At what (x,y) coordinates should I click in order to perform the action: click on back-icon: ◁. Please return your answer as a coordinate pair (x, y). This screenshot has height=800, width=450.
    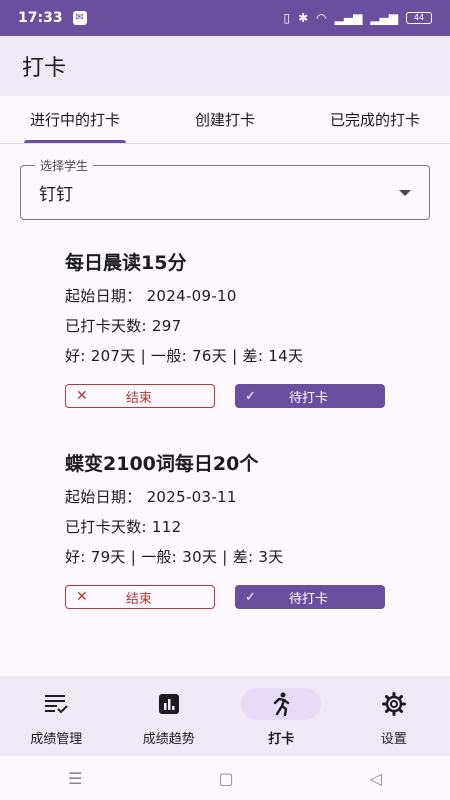
    Looking at the image, I should click on (376, 778).